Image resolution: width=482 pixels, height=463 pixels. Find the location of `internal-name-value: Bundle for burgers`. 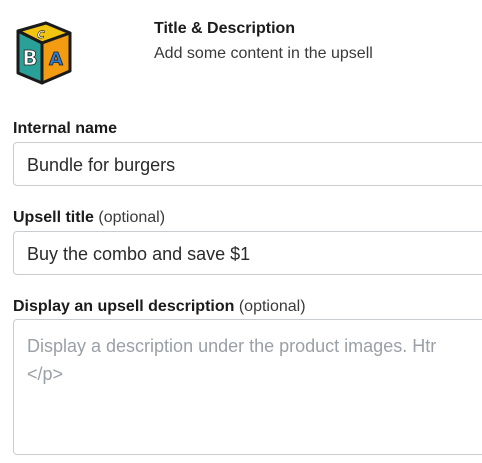

internal-name-value: Bundle for burgers is located at coordinates (101, 165).